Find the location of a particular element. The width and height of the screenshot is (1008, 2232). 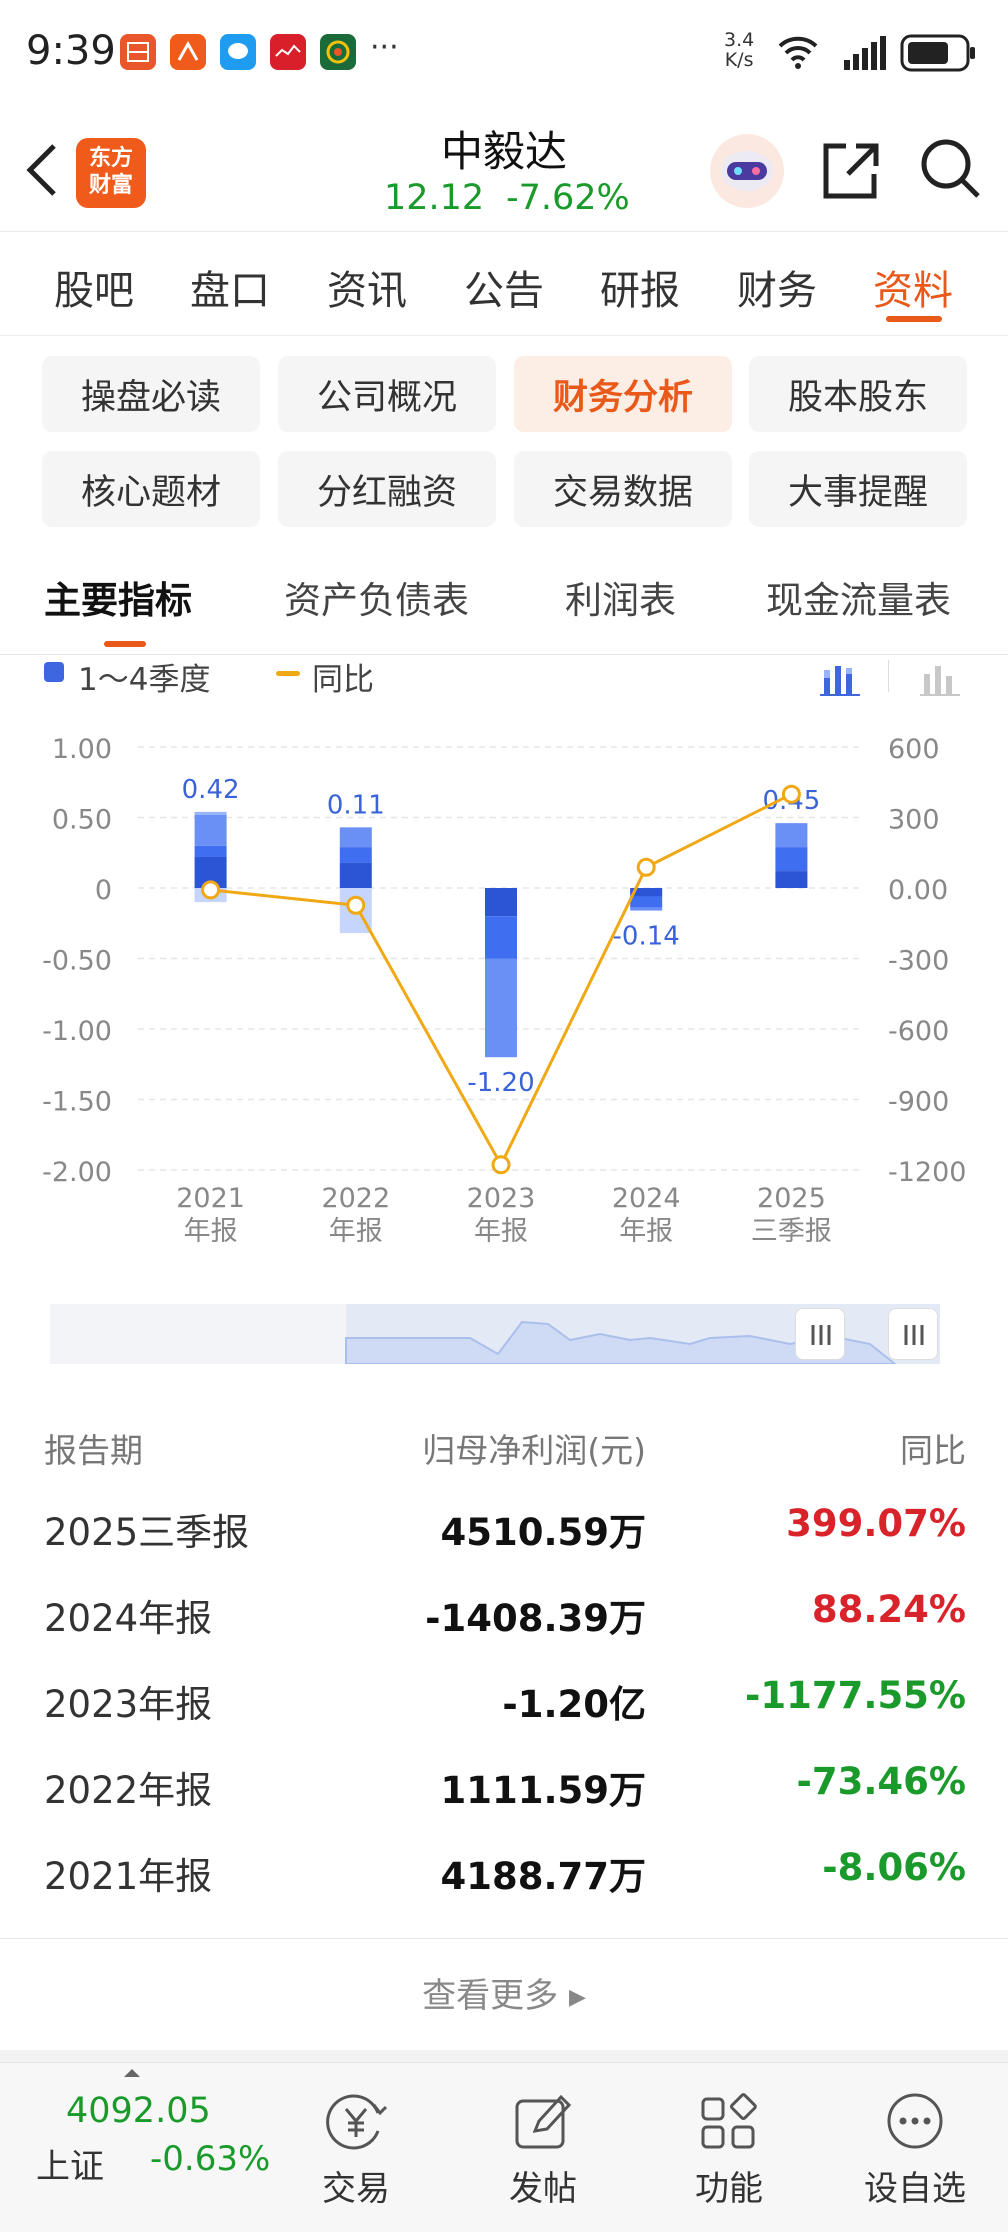

add-watchlist-label: 设自选 is located at coordinates (915, 2189).